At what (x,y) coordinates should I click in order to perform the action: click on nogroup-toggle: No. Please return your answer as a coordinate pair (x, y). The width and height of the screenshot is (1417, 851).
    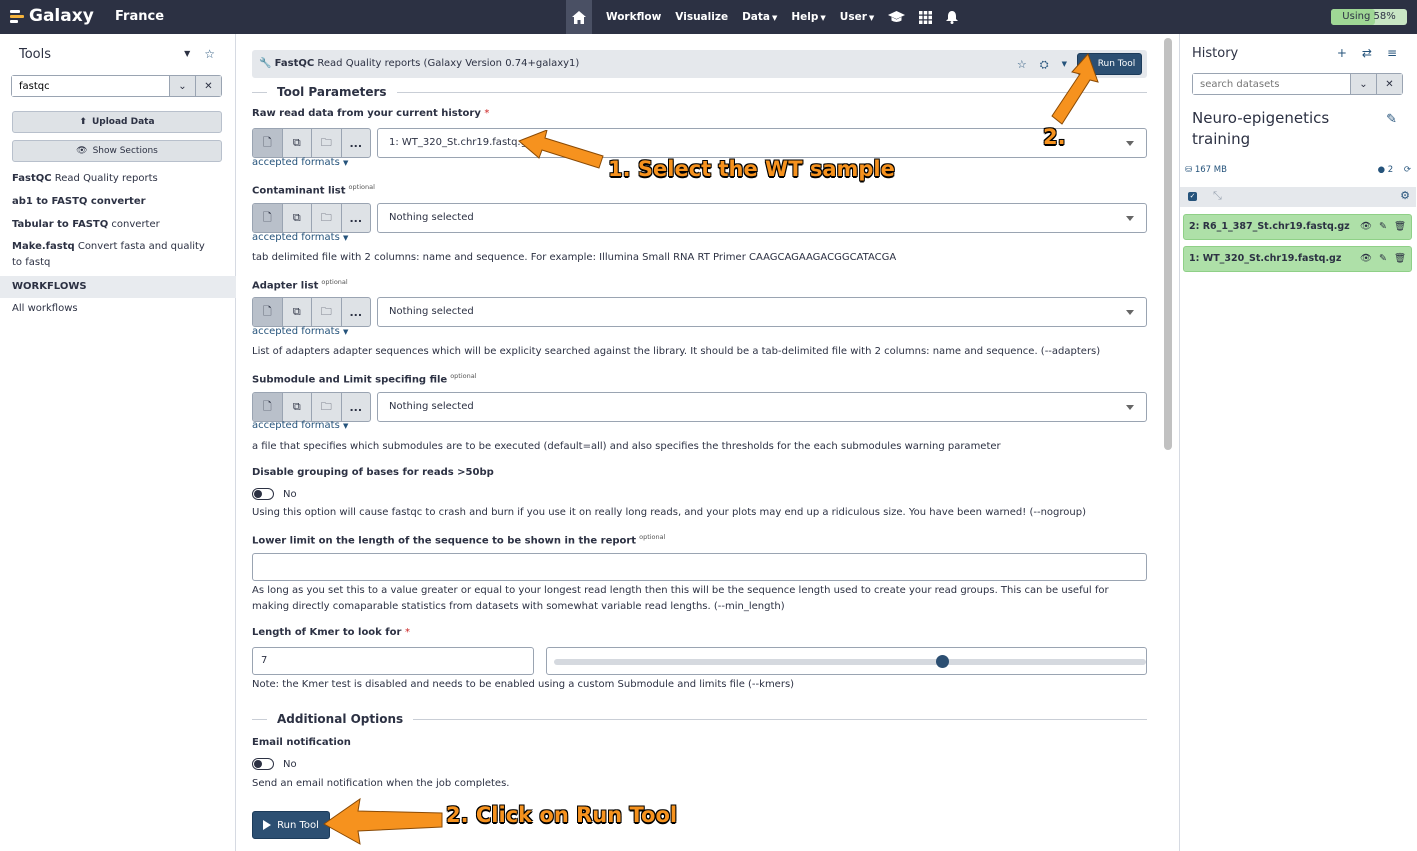
    Looking at the image, I should click on (274, 494).